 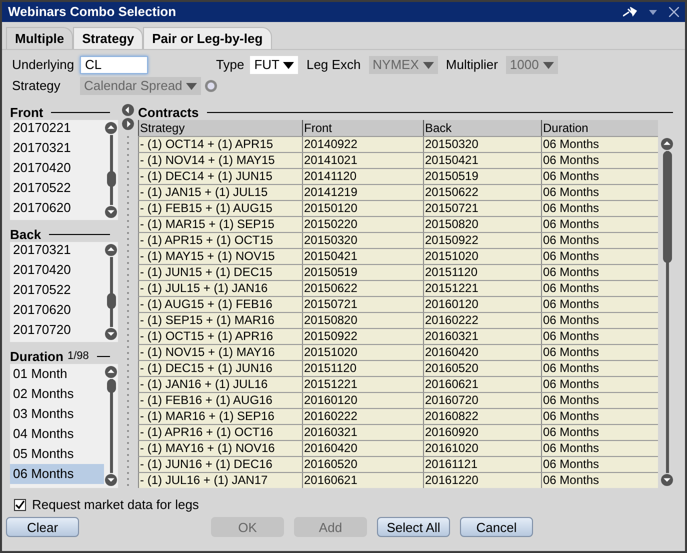 What do you see at coordinates (57, 374) in the screenshot?
I see `list-item: 01 Month` at bounding box center [57, 374].